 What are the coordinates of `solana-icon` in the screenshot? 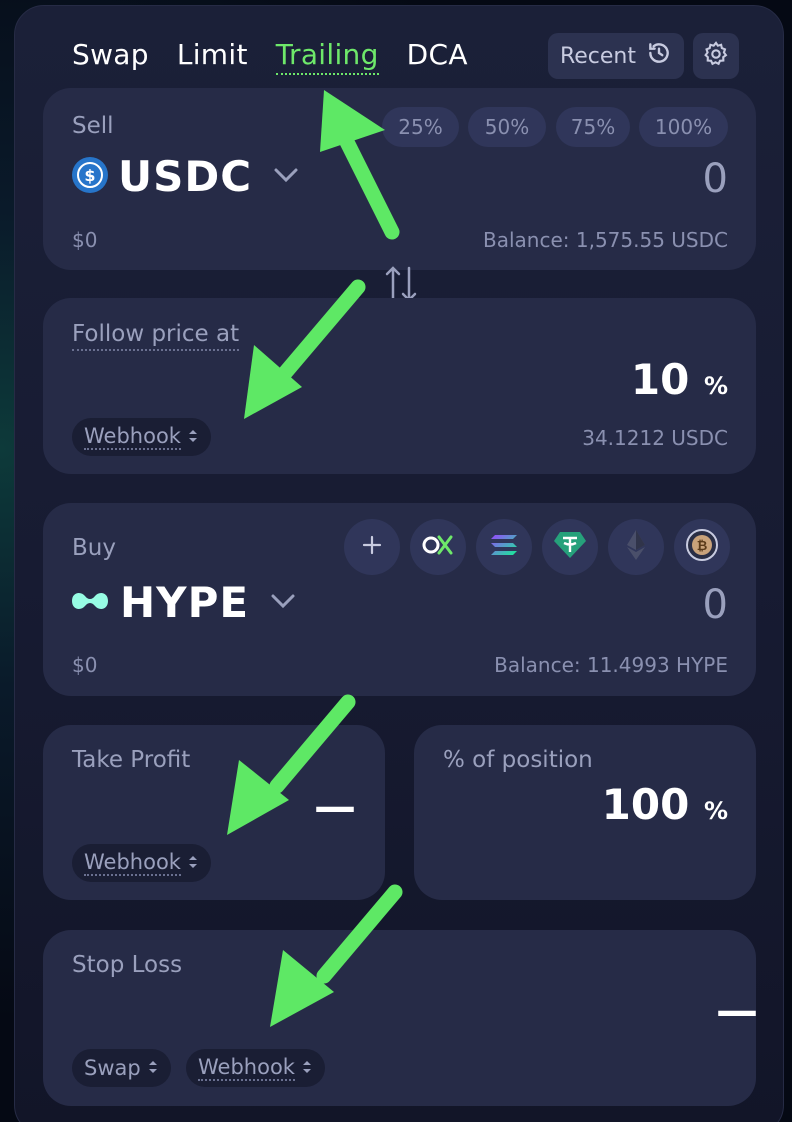 It's located at (504, 547).